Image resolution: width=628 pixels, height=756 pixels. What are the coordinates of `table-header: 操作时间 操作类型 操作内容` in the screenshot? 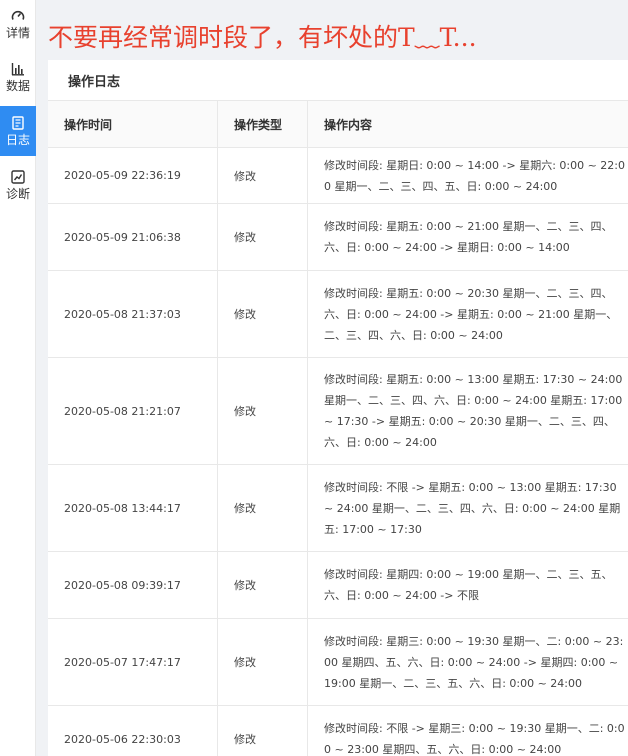 It's located at (338, 124).